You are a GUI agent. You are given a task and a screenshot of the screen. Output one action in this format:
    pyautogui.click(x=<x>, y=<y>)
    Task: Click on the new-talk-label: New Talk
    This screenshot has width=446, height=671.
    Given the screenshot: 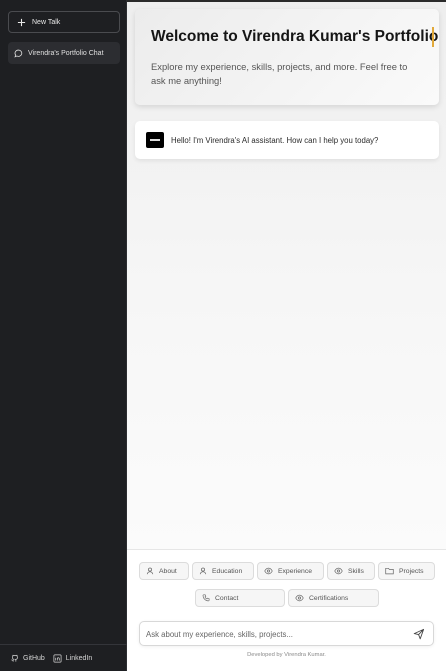 What is the action you would take?
    pyautogui.click(x=46, y=22)
    